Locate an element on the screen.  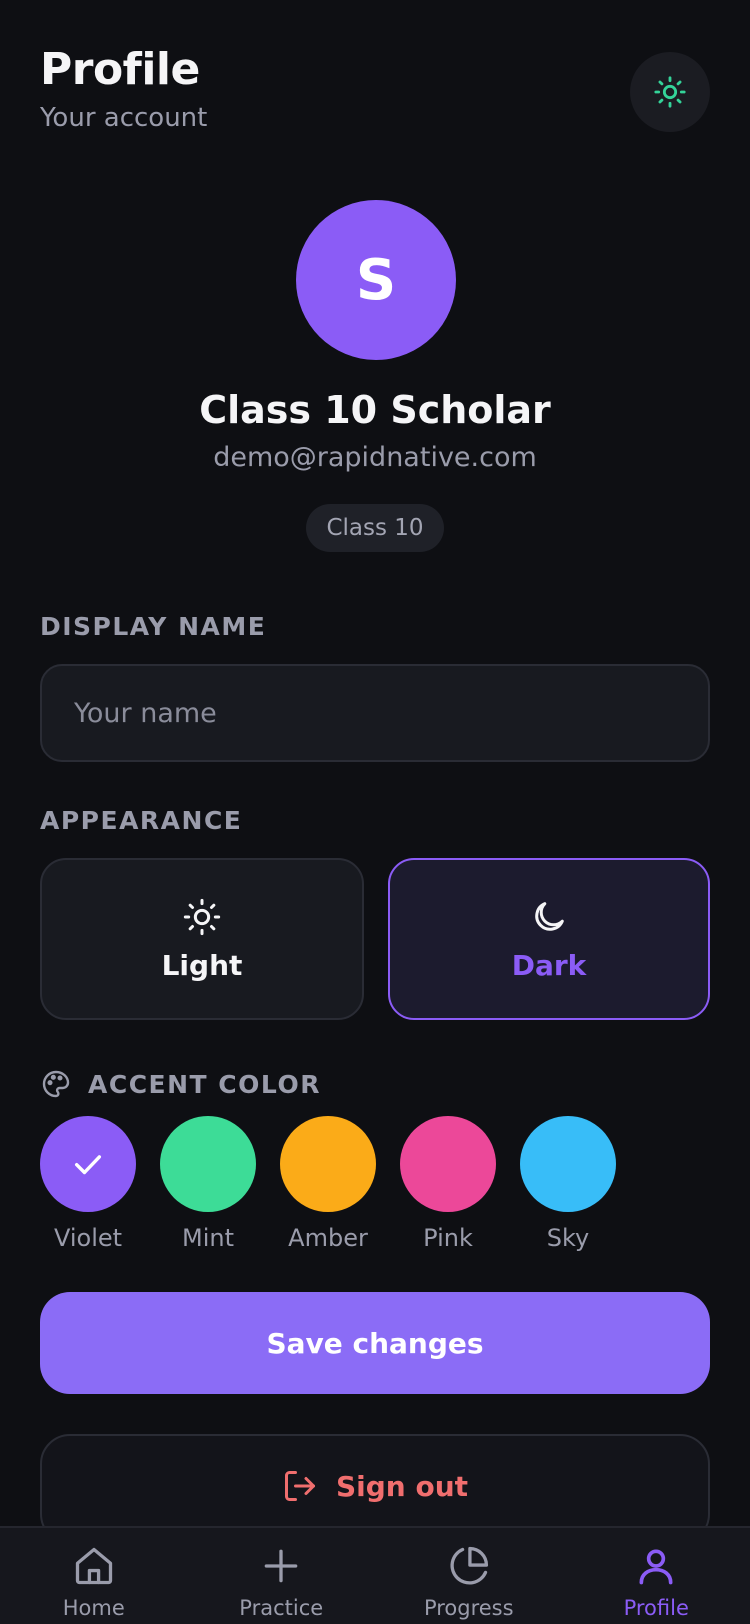
log-out-icon is located at coordinates (299, 1486).